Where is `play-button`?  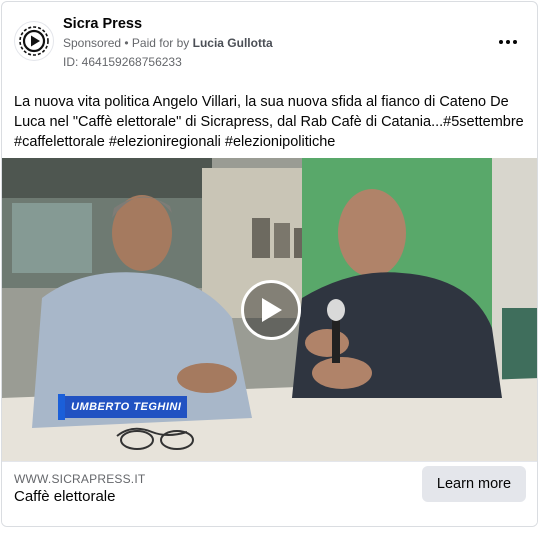 play-button is located at coordinates (271, 310).